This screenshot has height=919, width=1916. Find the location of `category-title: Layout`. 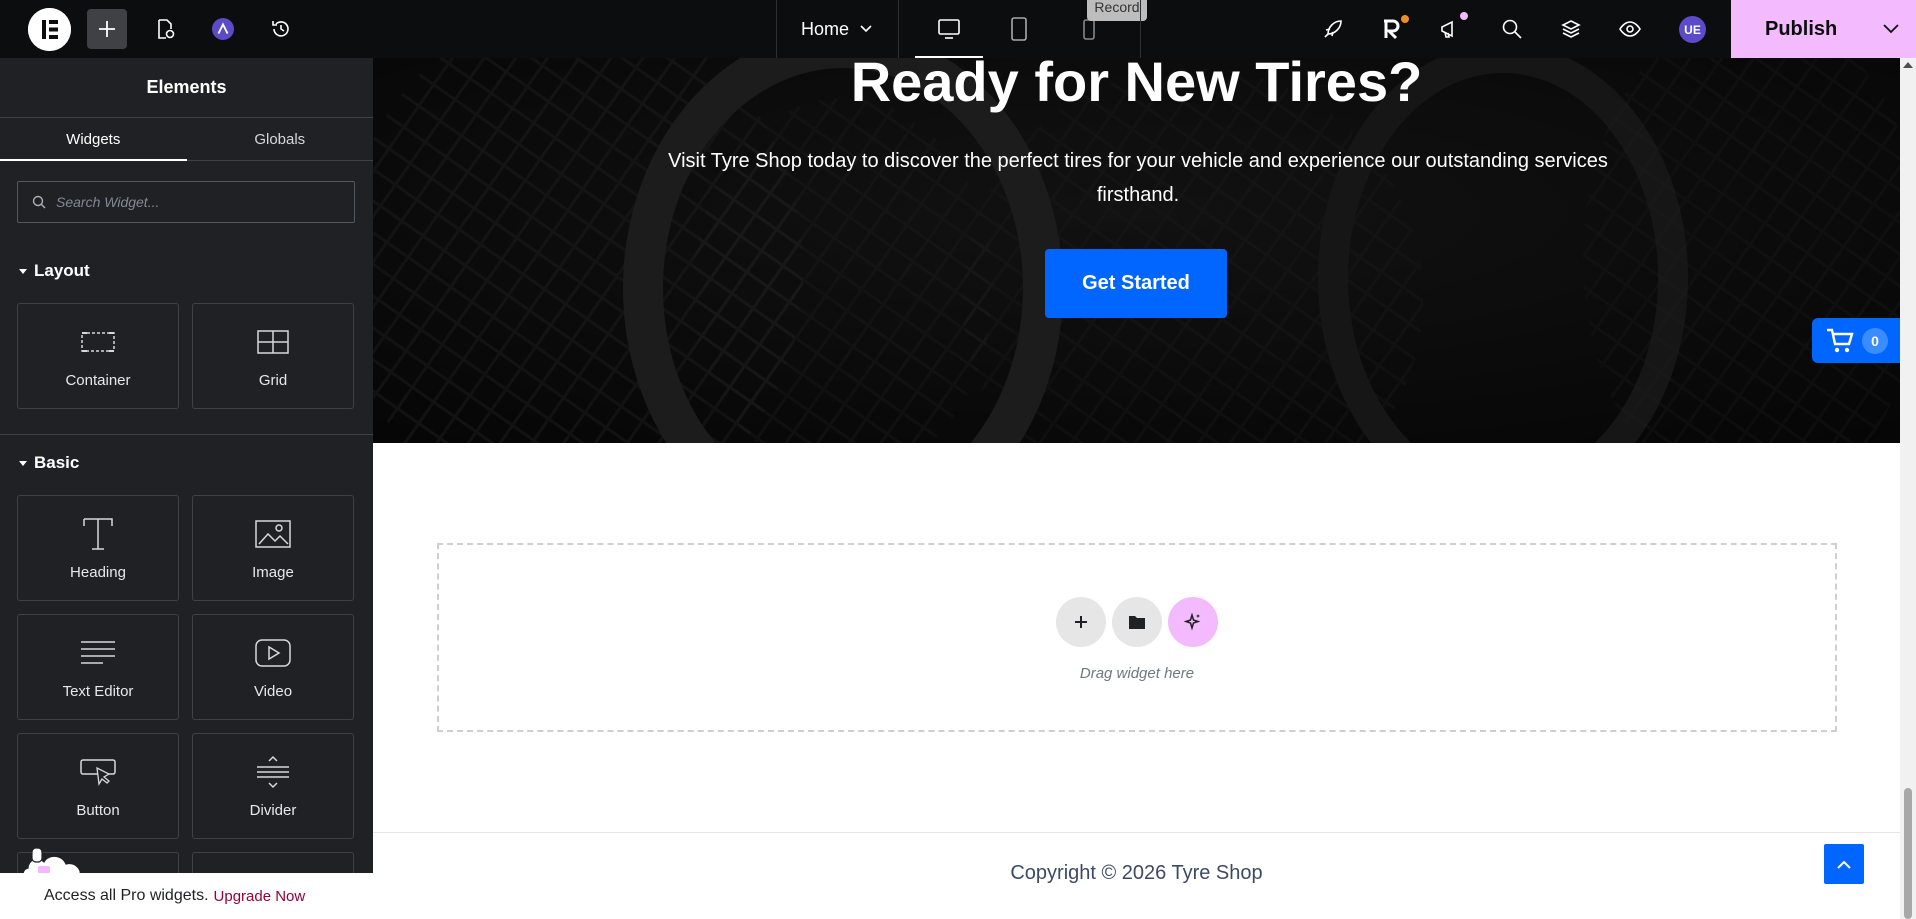

category-title: Layout is located at coordinates (62, 270).